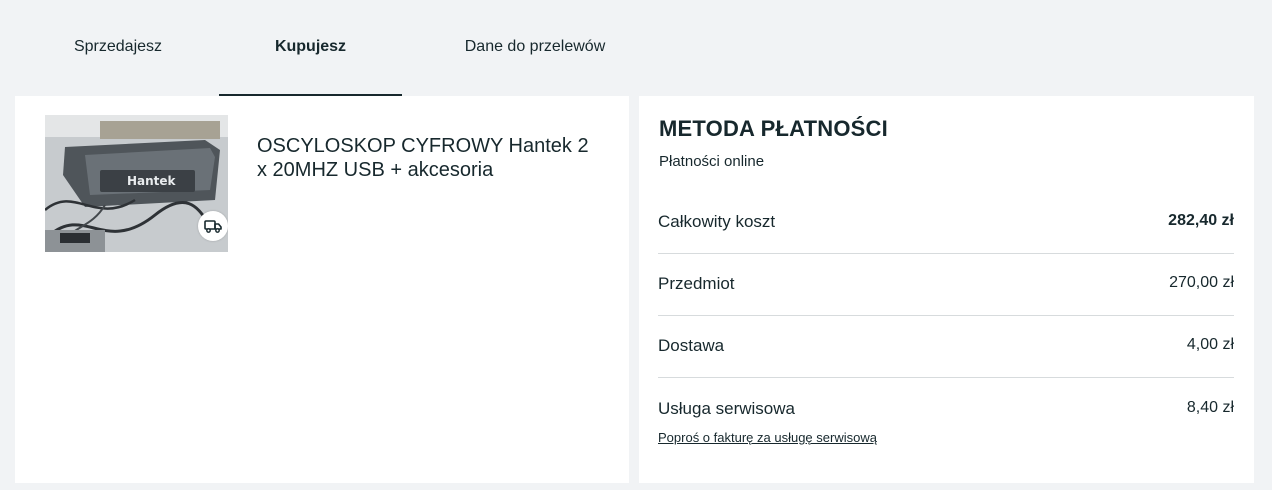 Image resolution: width=1272 pixels, height=490 pixels. What do you see at coordinates (1210, 407) in the screenshot?
I see `service-fee-value: 8,40 zł` at bounding box center [1210, 407].